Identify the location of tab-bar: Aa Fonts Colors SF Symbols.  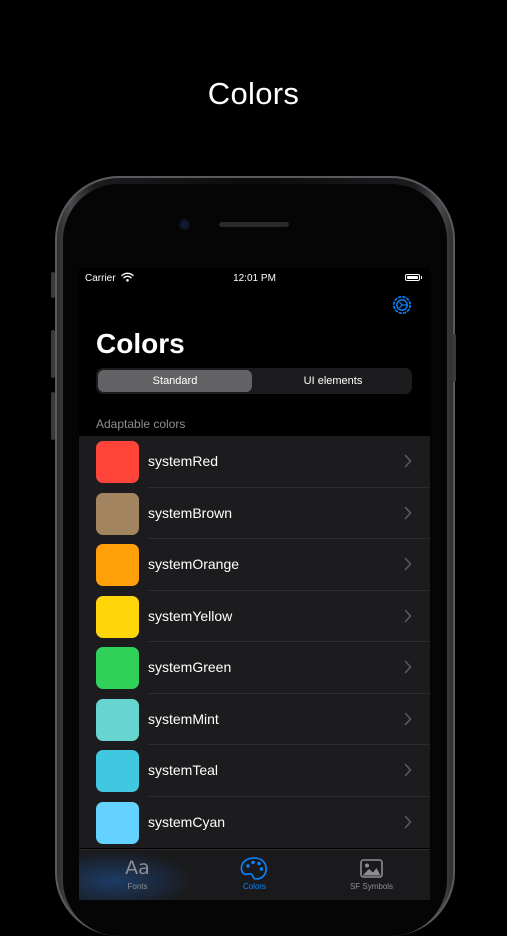
(254, 874).